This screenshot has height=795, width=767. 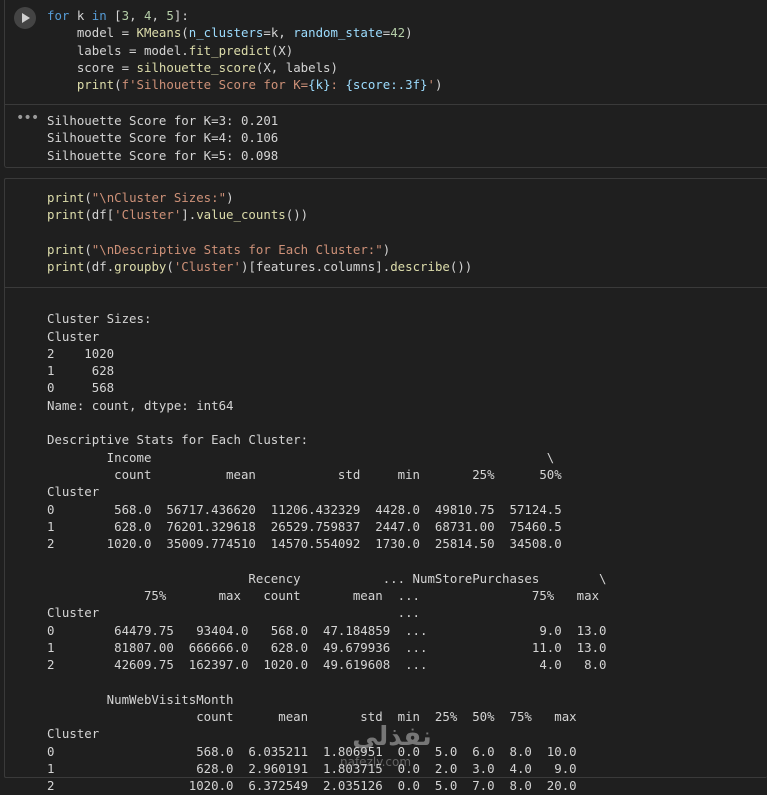 What do you see at coordinates (27, 118) in the screenshot?
I see `ellipsis-icon: •••` at bounding box center [27, 118].